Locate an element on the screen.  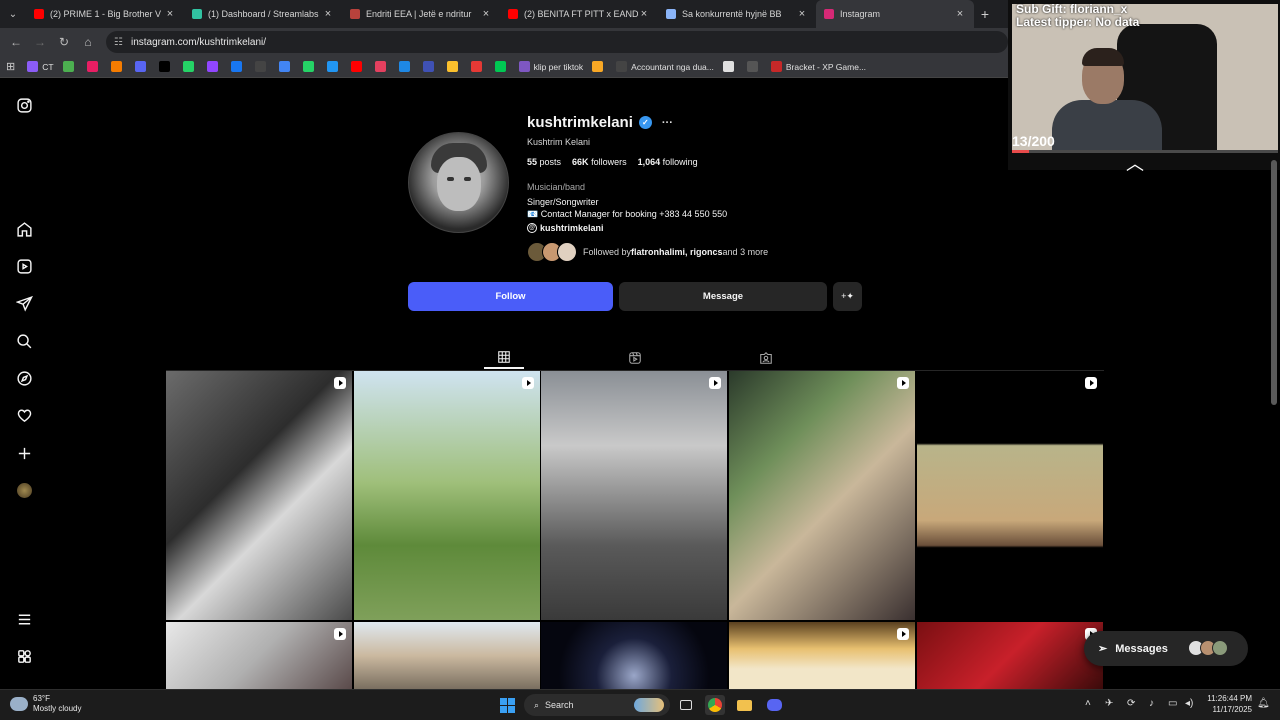
bookmark-favicon-icon is located at coordinates (728, 66).